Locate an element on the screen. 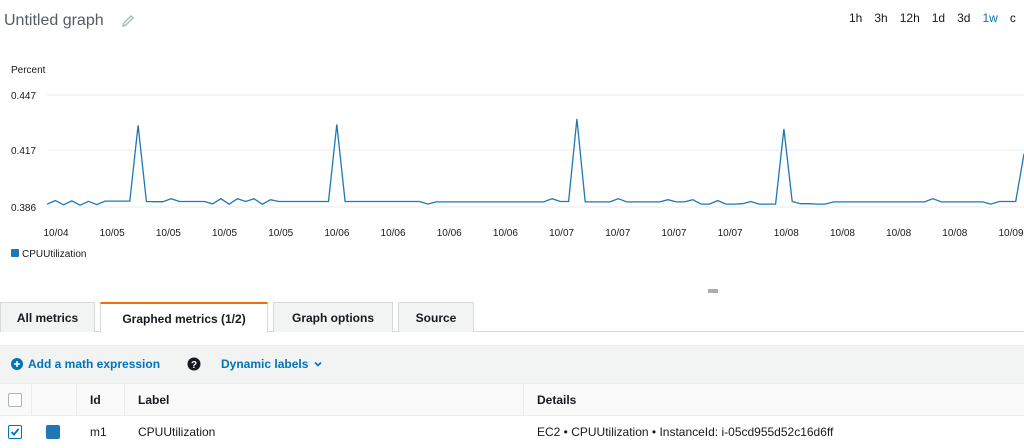 The image size is (1024, 448). checkmark-icon is located at coordinates (15, 432).